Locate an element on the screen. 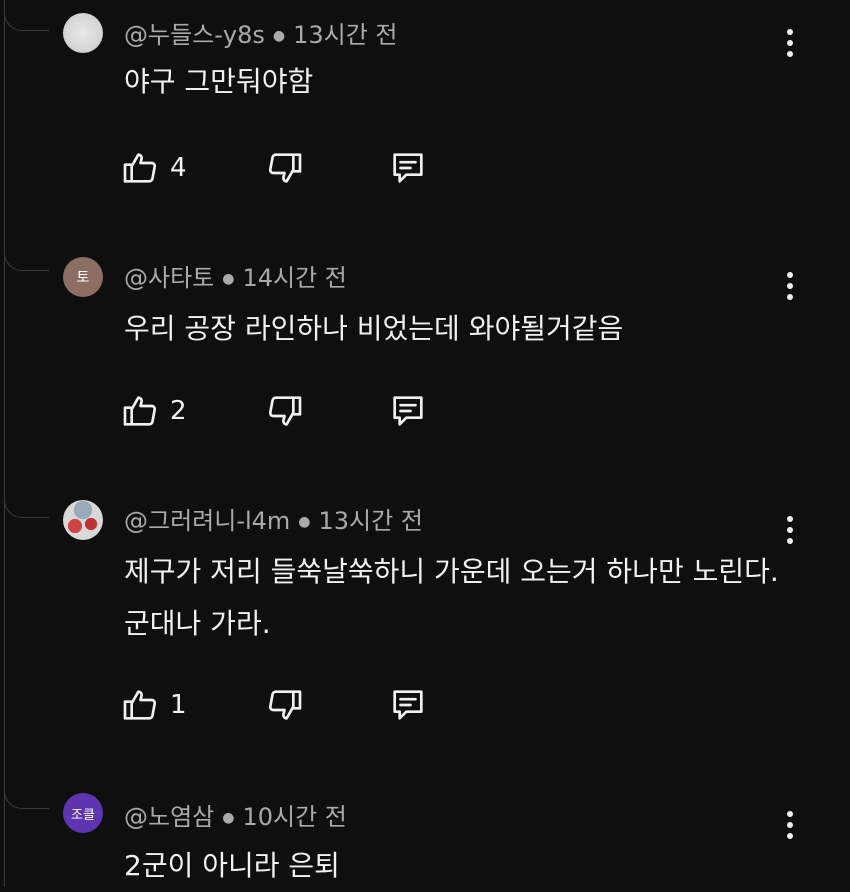 The width and height of the screenshot is (850, 892). comment-meta: @사타토 ● 14시간 전 is located at coordinates (235, 278).